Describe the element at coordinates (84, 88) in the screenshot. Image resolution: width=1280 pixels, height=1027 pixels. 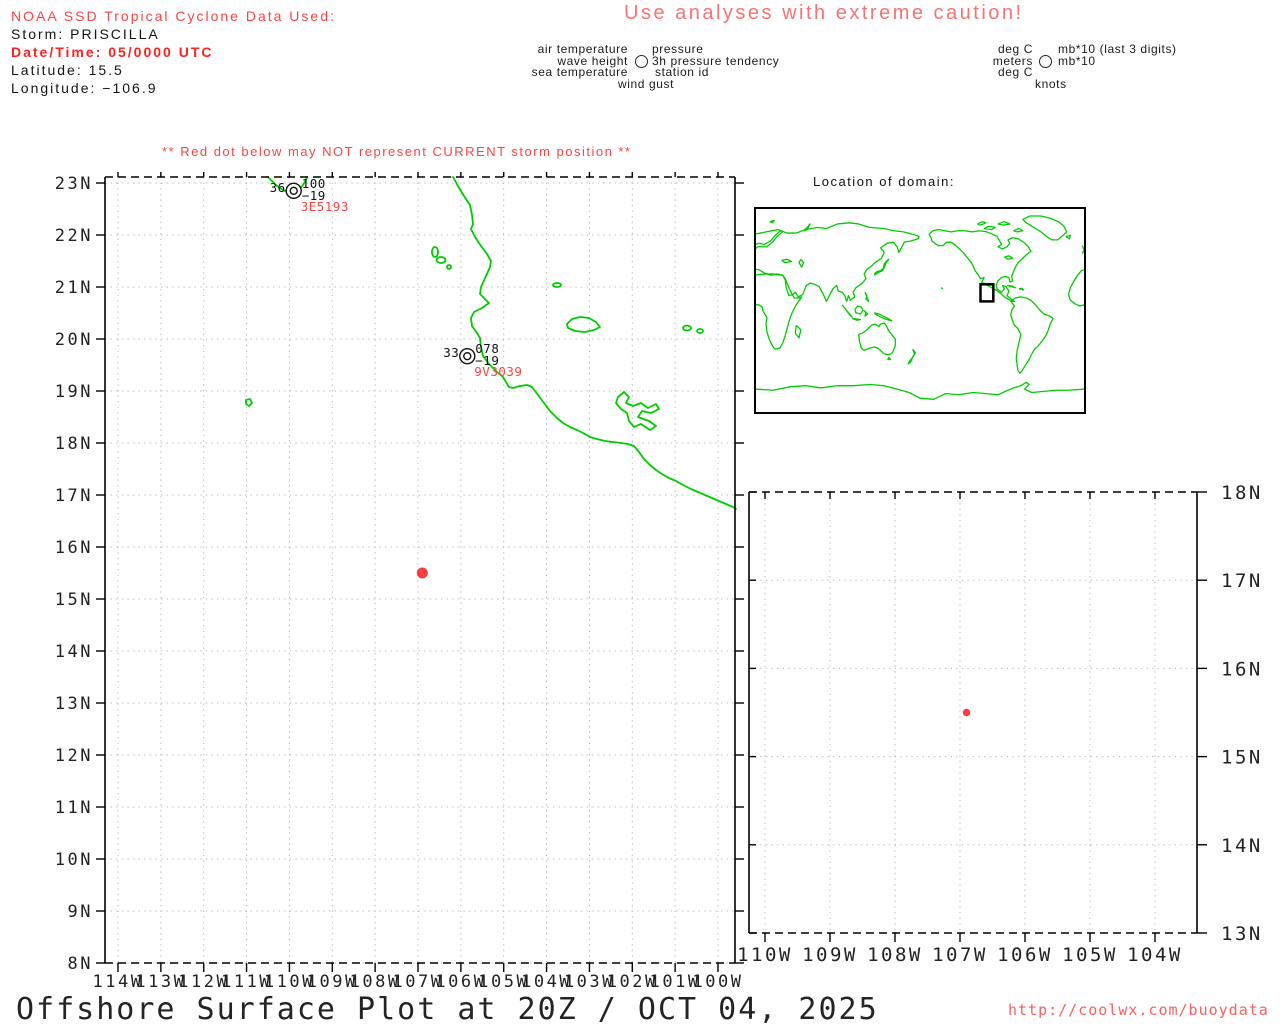
I see `header-longitude: Longitude: −106.9` at that location.